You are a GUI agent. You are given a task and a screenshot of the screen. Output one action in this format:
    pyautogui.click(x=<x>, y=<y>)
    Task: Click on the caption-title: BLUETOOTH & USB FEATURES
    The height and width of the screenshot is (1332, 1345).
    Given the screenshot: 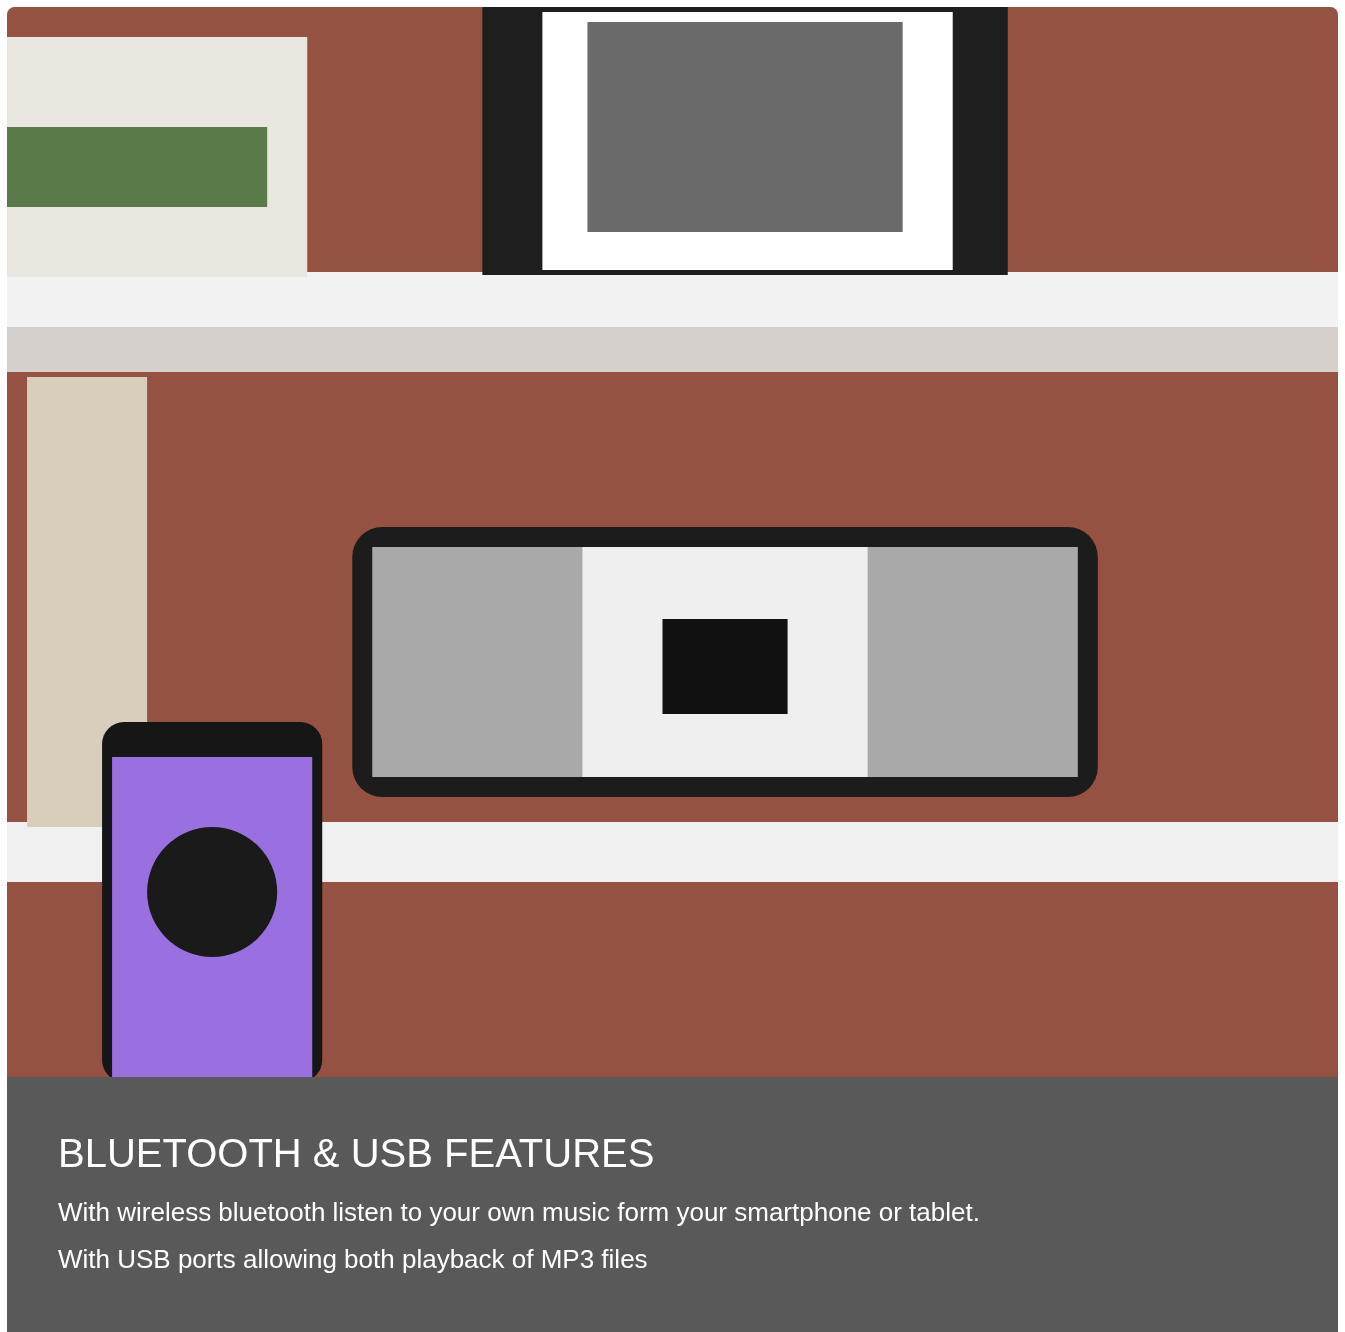 What is the action you would take?
    pyautogui.click(x=357, y=1153)
    